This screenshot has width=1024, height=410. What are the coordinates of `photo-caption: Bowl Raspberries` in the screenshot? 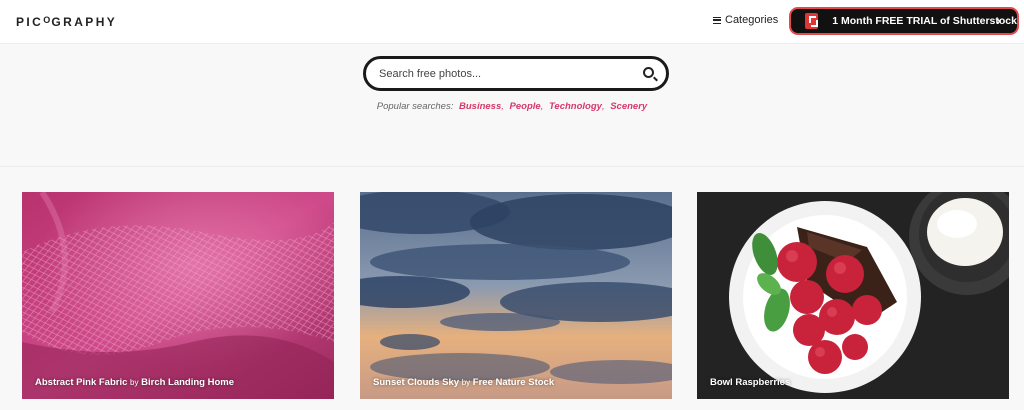 It's located at (750, 382).